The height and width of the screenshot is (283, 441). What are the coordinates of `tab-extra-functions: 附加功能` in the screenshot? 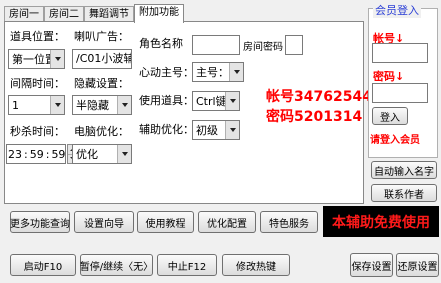 It's located at (159, 13).